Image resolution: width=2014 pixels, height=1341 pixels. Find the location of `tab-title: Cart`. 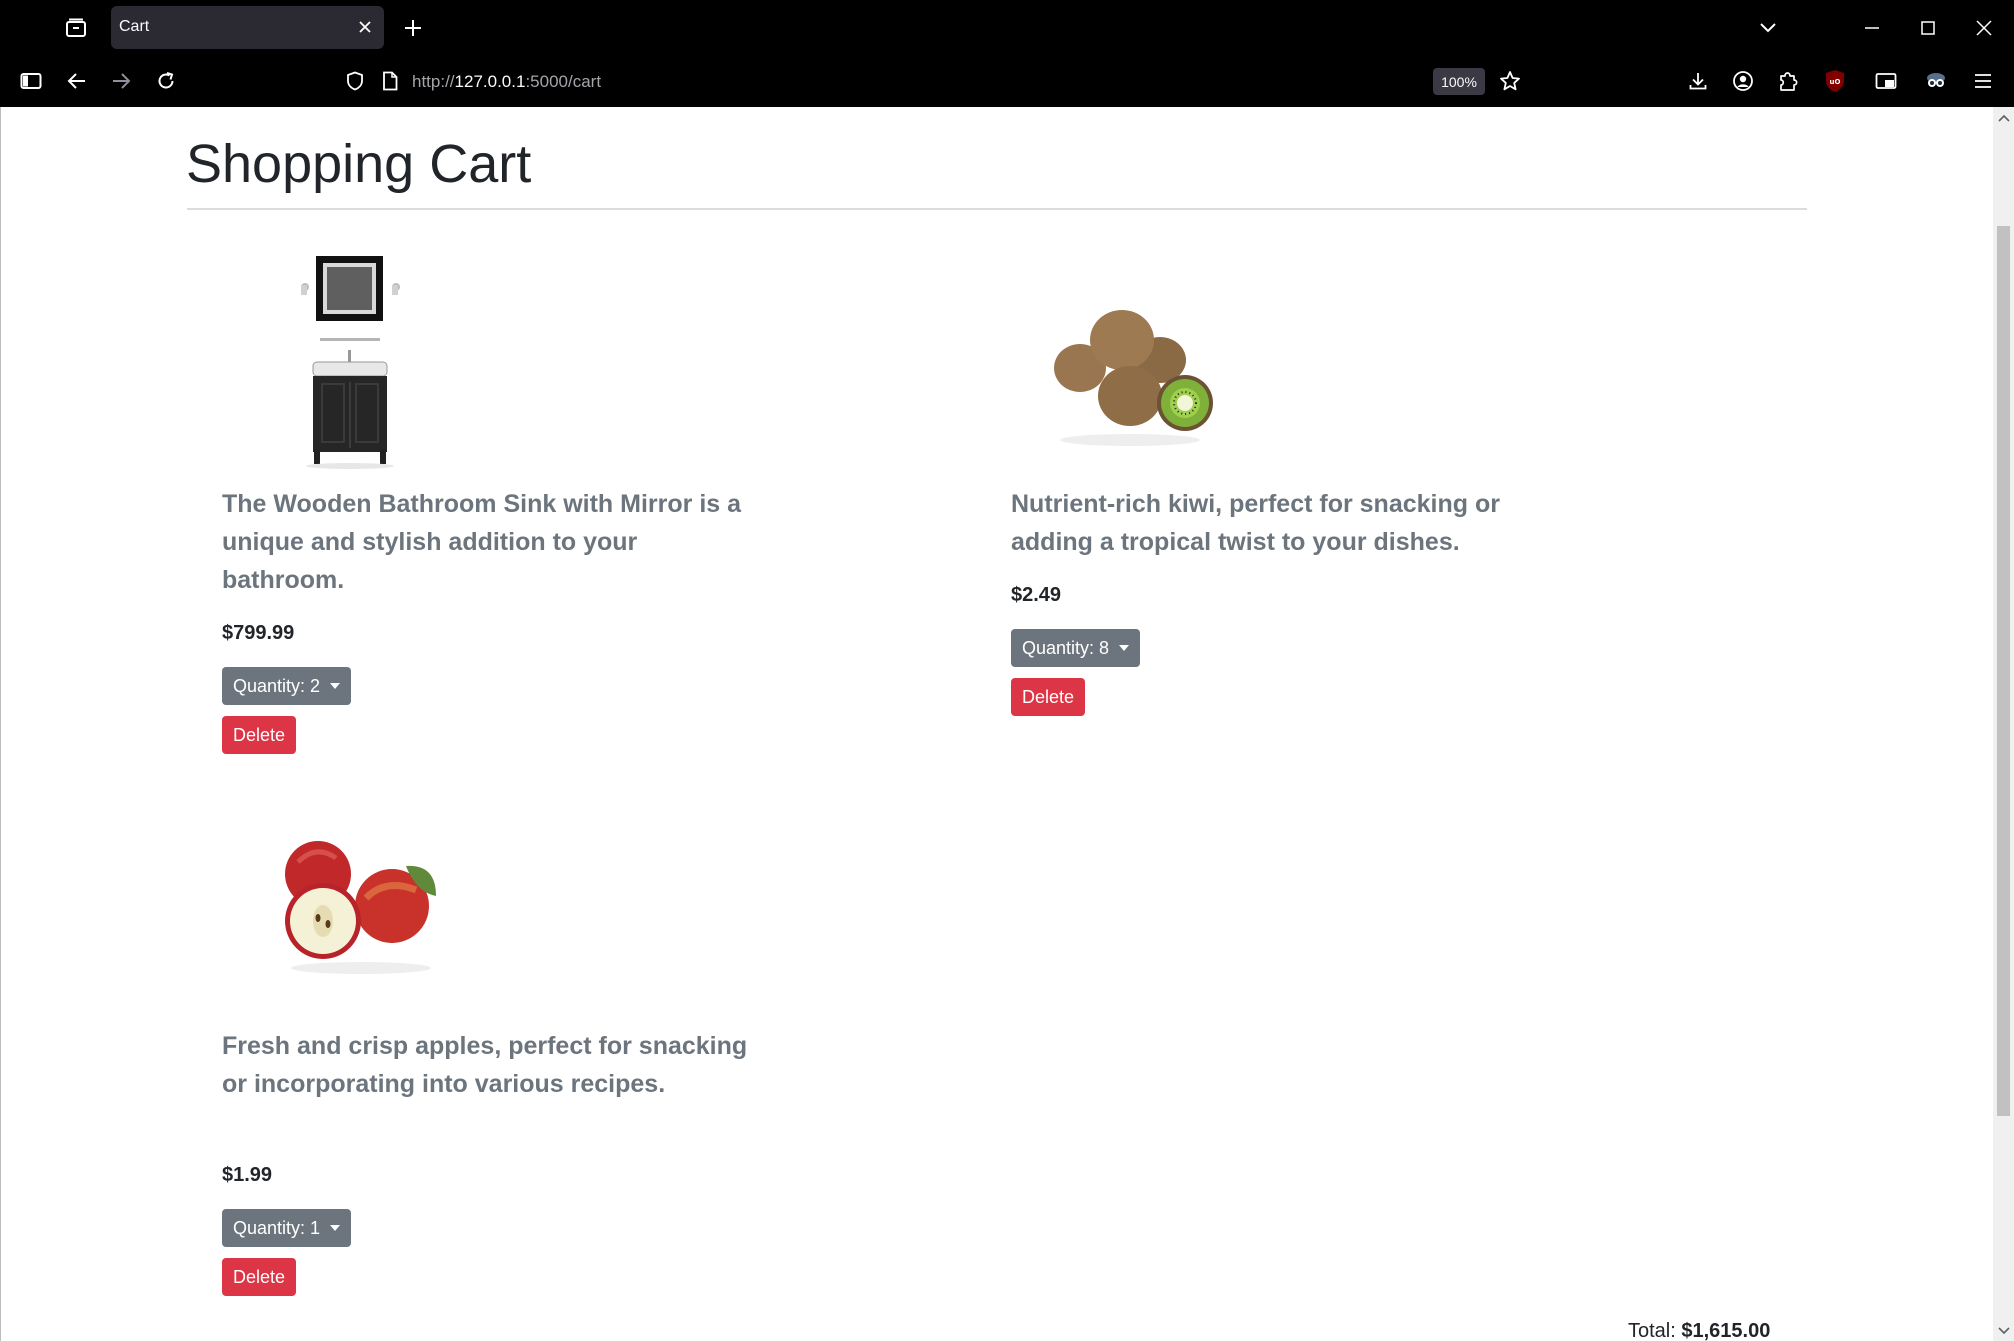

tab-title: Cart is located at coordinates (134, 26).